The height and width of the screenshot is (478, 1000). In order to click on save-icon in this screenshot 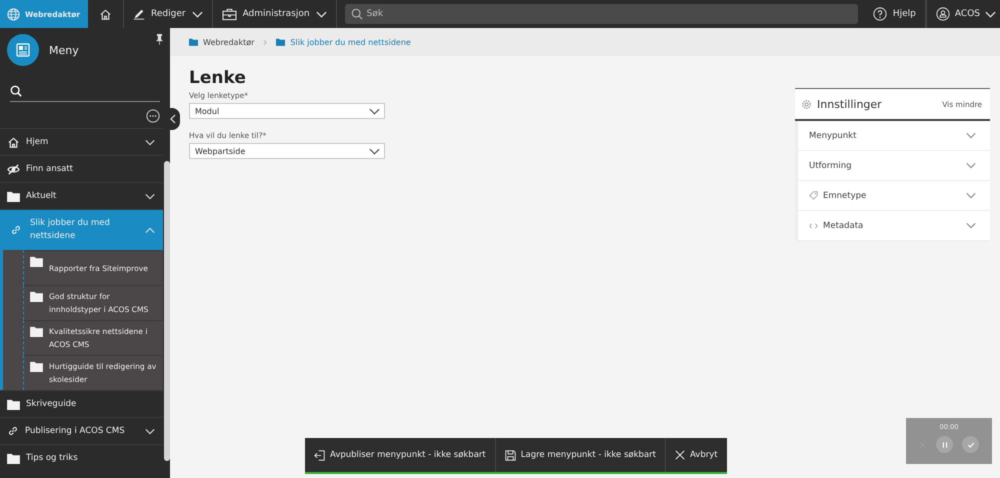, I will do `click(510, 455)`.